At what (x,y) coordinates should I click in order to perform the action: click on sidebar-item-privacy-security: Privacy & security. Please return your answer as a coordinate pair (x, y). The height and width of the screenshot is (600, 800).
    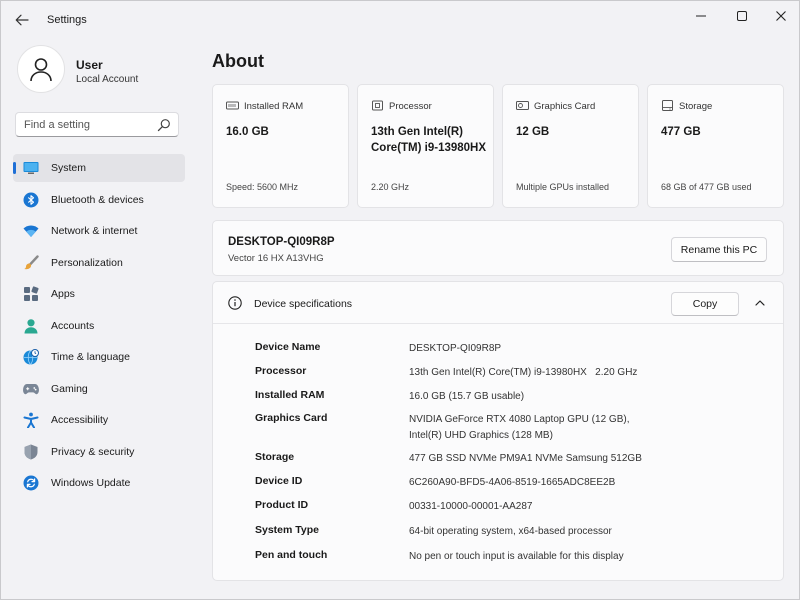
    Looking at the image, I should click on (99, 452).